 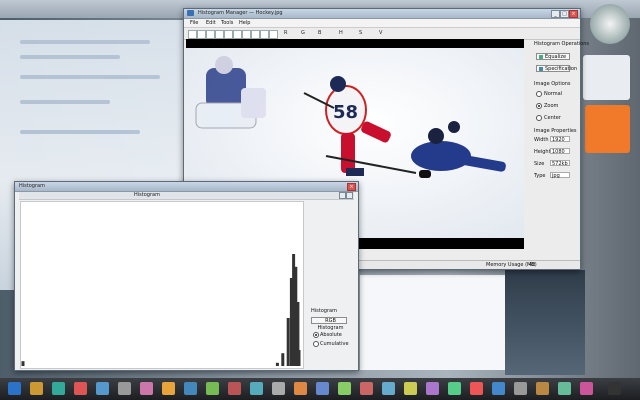 What do you see at coordinates (227, 23) in the screenshot?
I see `menu-tools: Tools` at bounding box center [227, 23].